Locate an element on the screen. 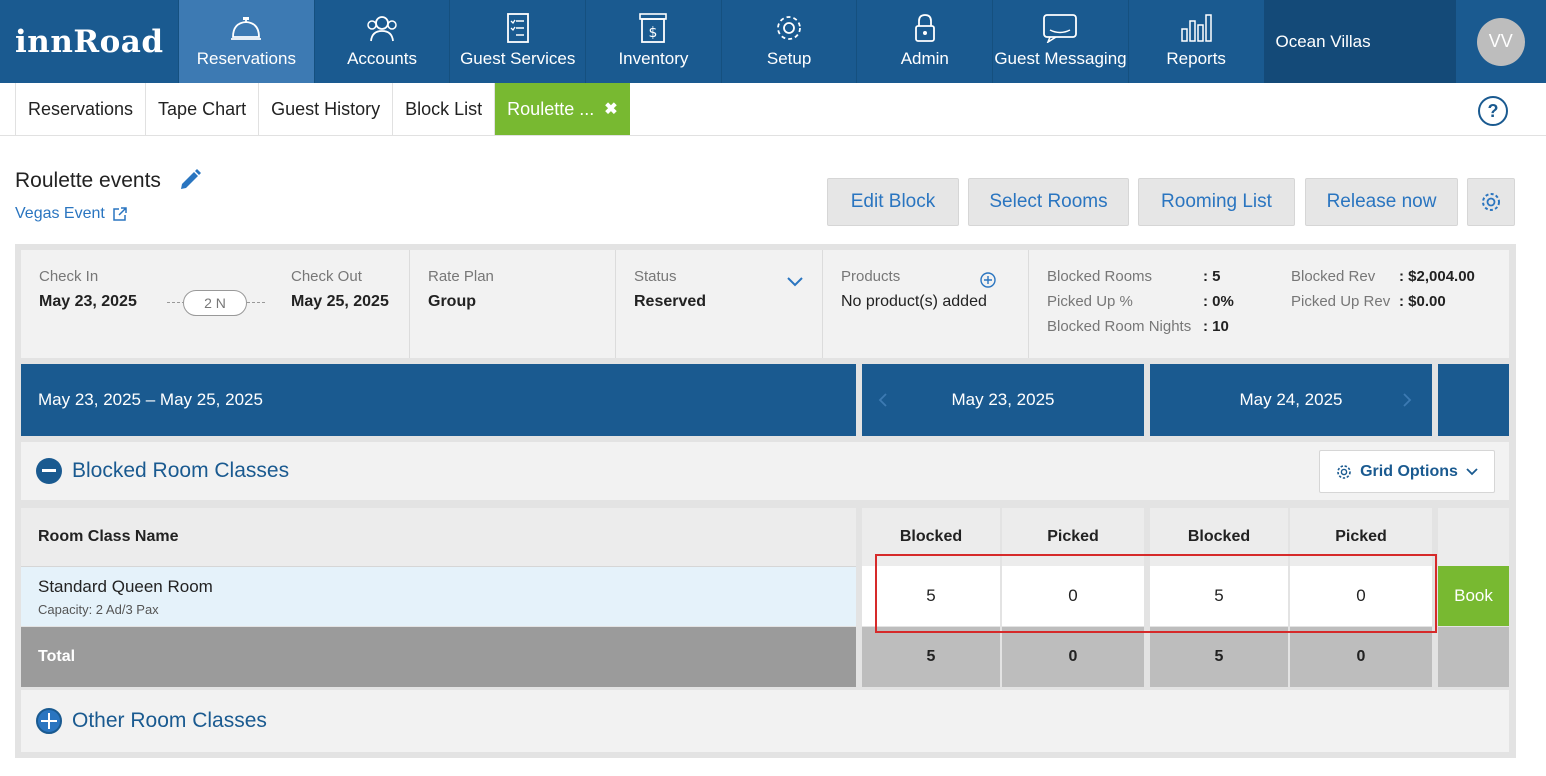 The height and width of the screenshot is (776, 1546). edit-block-button: Edit Block is located at coordinates (893, 202).